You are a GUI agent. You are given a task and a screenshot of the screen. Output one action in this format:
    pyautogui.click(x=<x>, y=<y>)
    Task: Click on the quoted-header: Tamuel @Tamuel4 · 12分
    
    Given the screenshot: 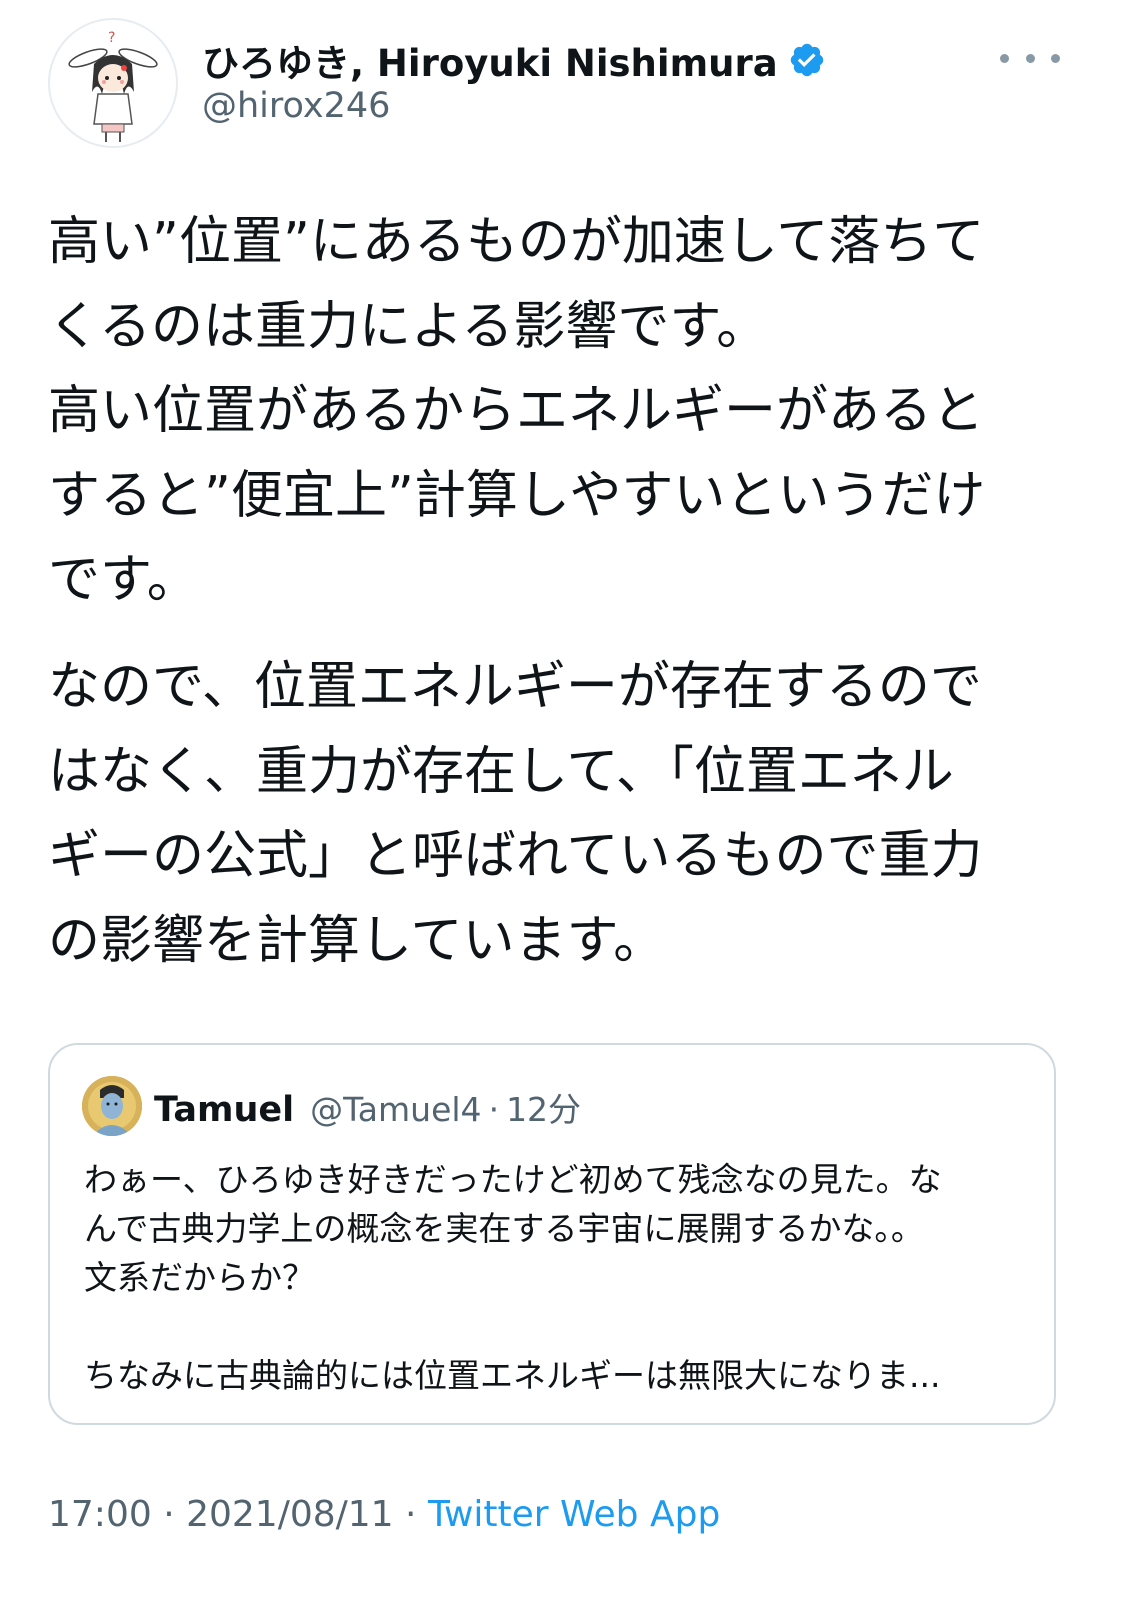 What is the action you would take?
    pyautogui.click(x=367, y=1107)
    